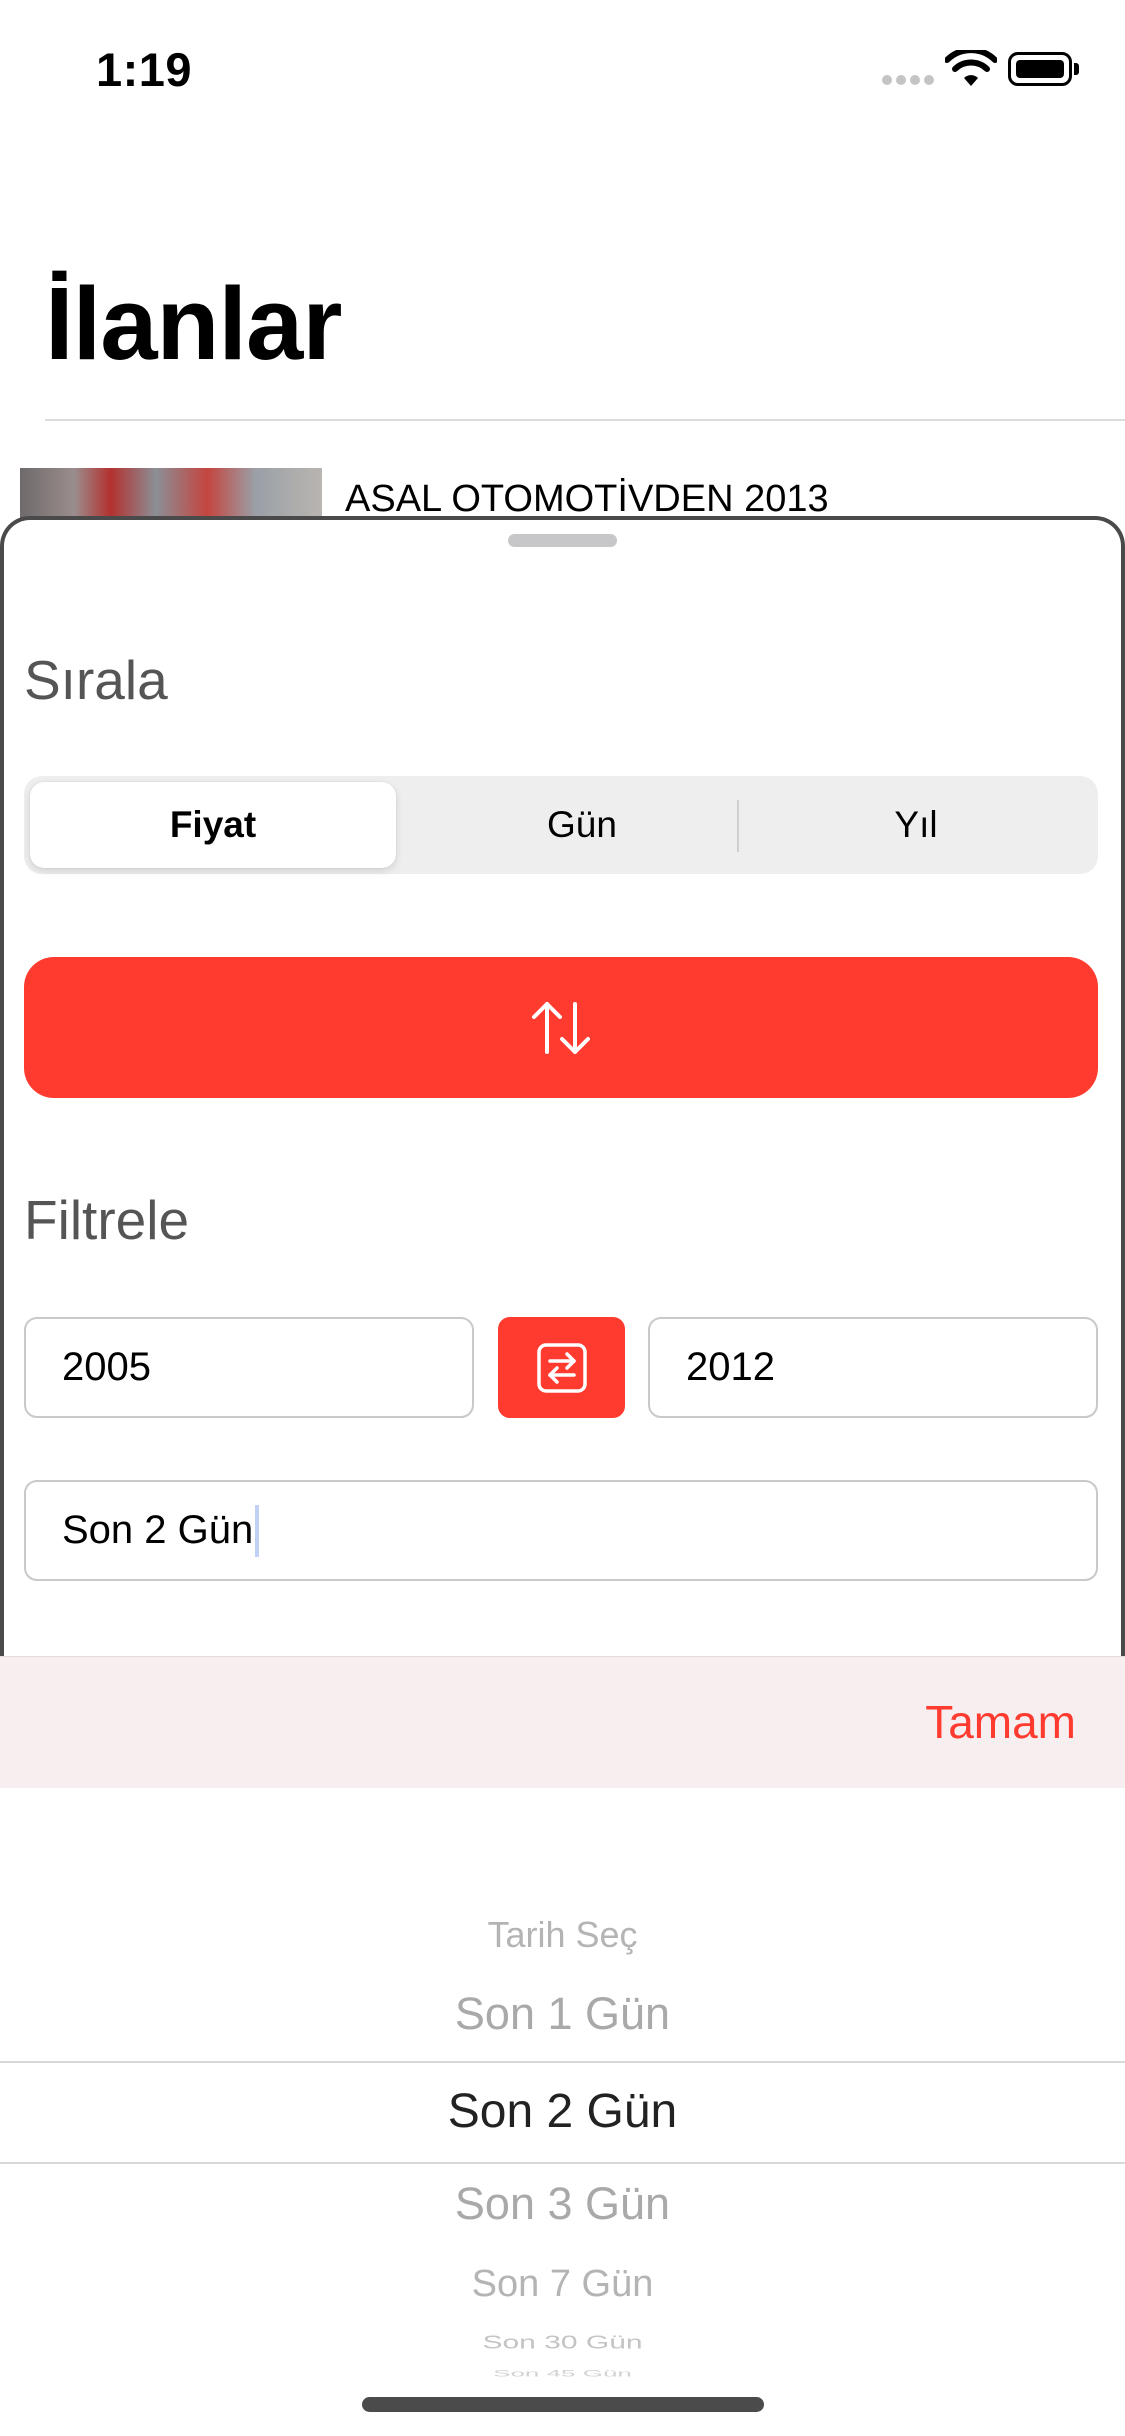  What do you see at coordinates (585, 420) in the screenshot?
I see `title-divider` at bounding box center [585, 420].